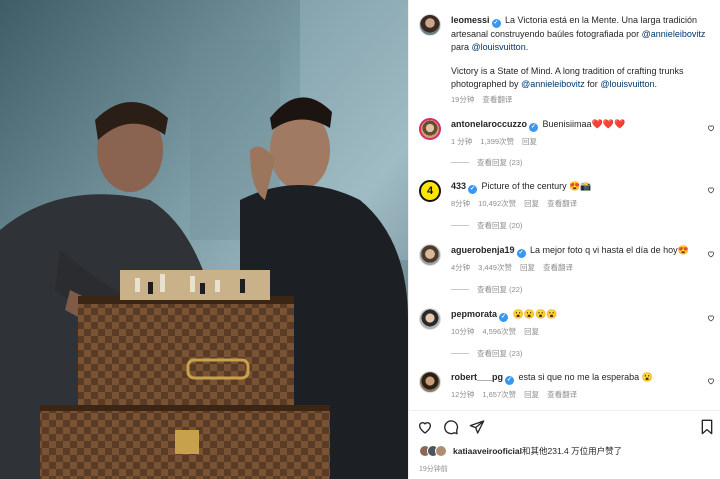 This screenshot has width=720, height=479. Describe the element at coordinates (460, 46) in the screenshot. I see `caption-text: para` at that location.